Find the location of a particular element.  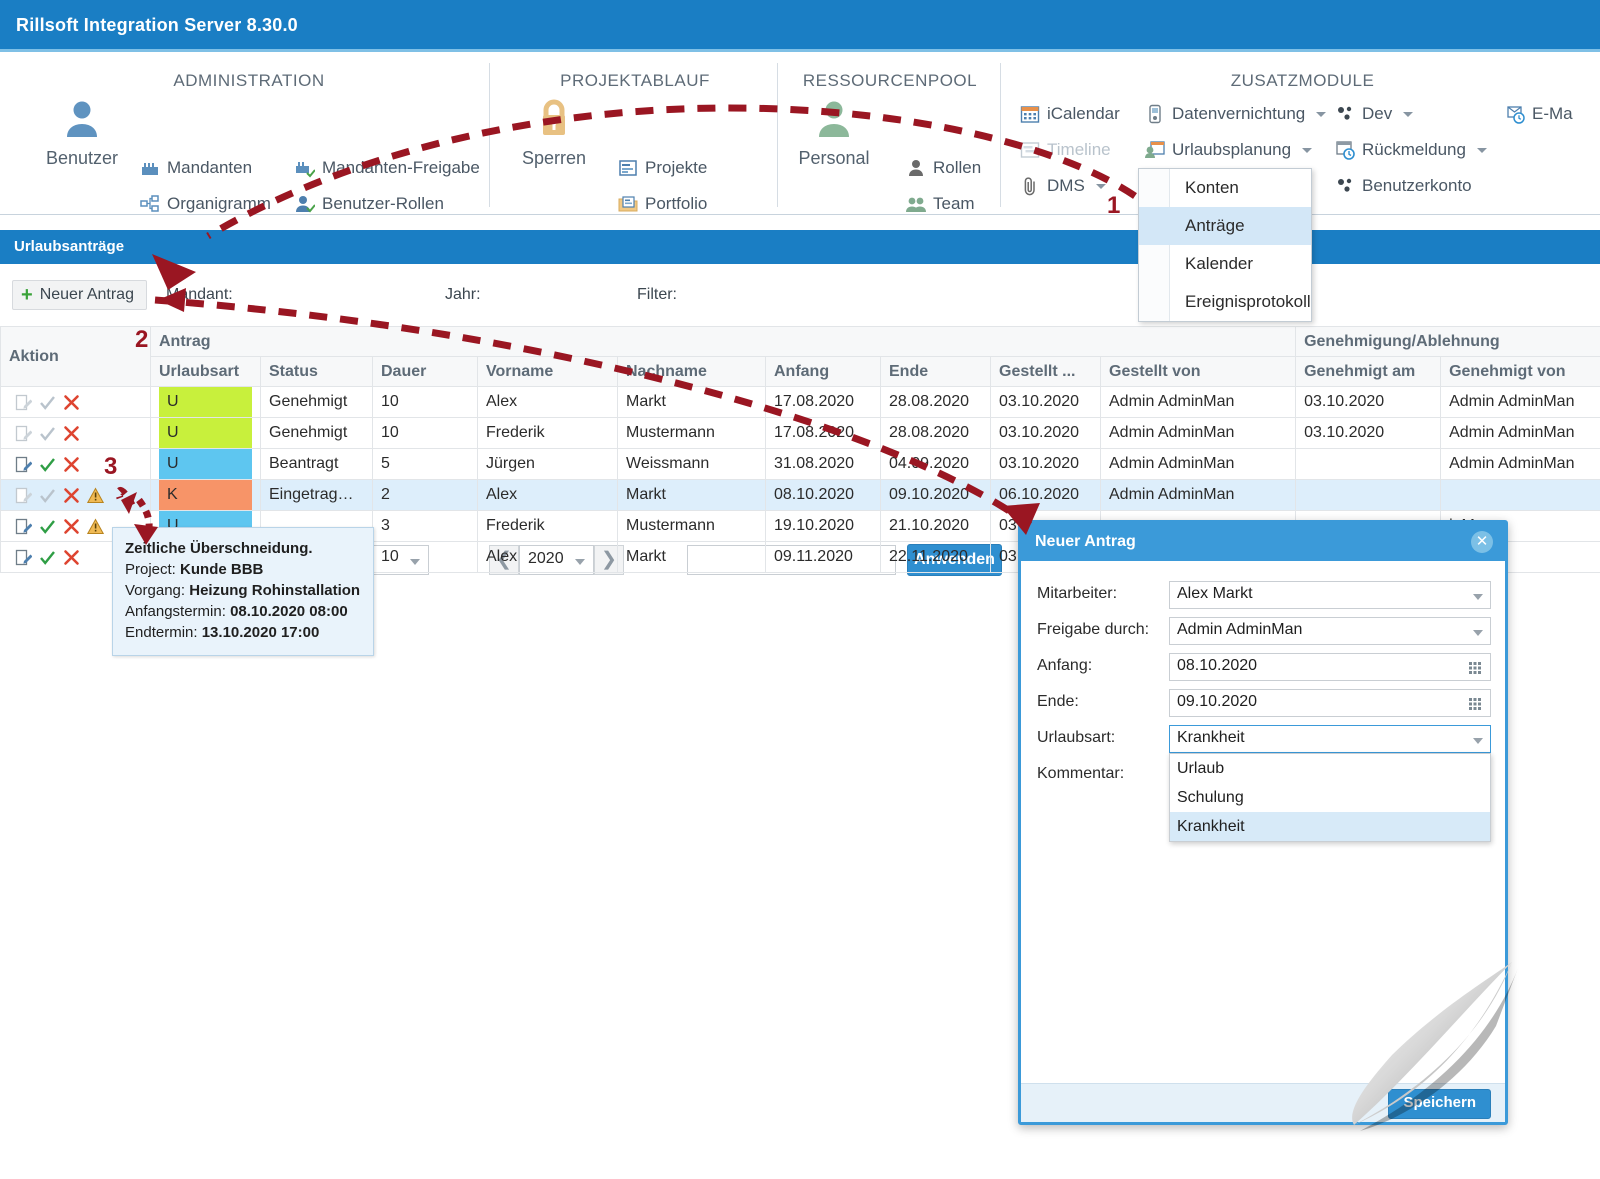

ribbon-item-email: E-Ma is located at coordinates (1539, 114).